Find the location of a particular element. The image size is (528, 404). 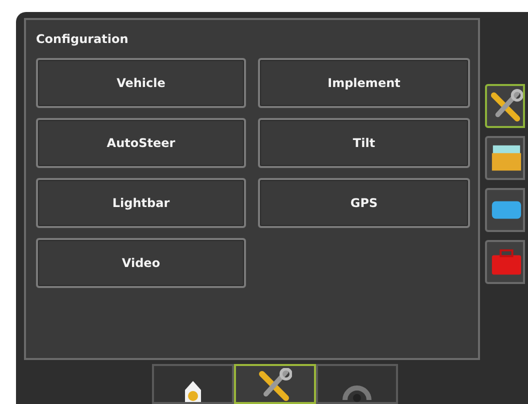

menu-button: Vehicle is located at coordinates (141, 83).